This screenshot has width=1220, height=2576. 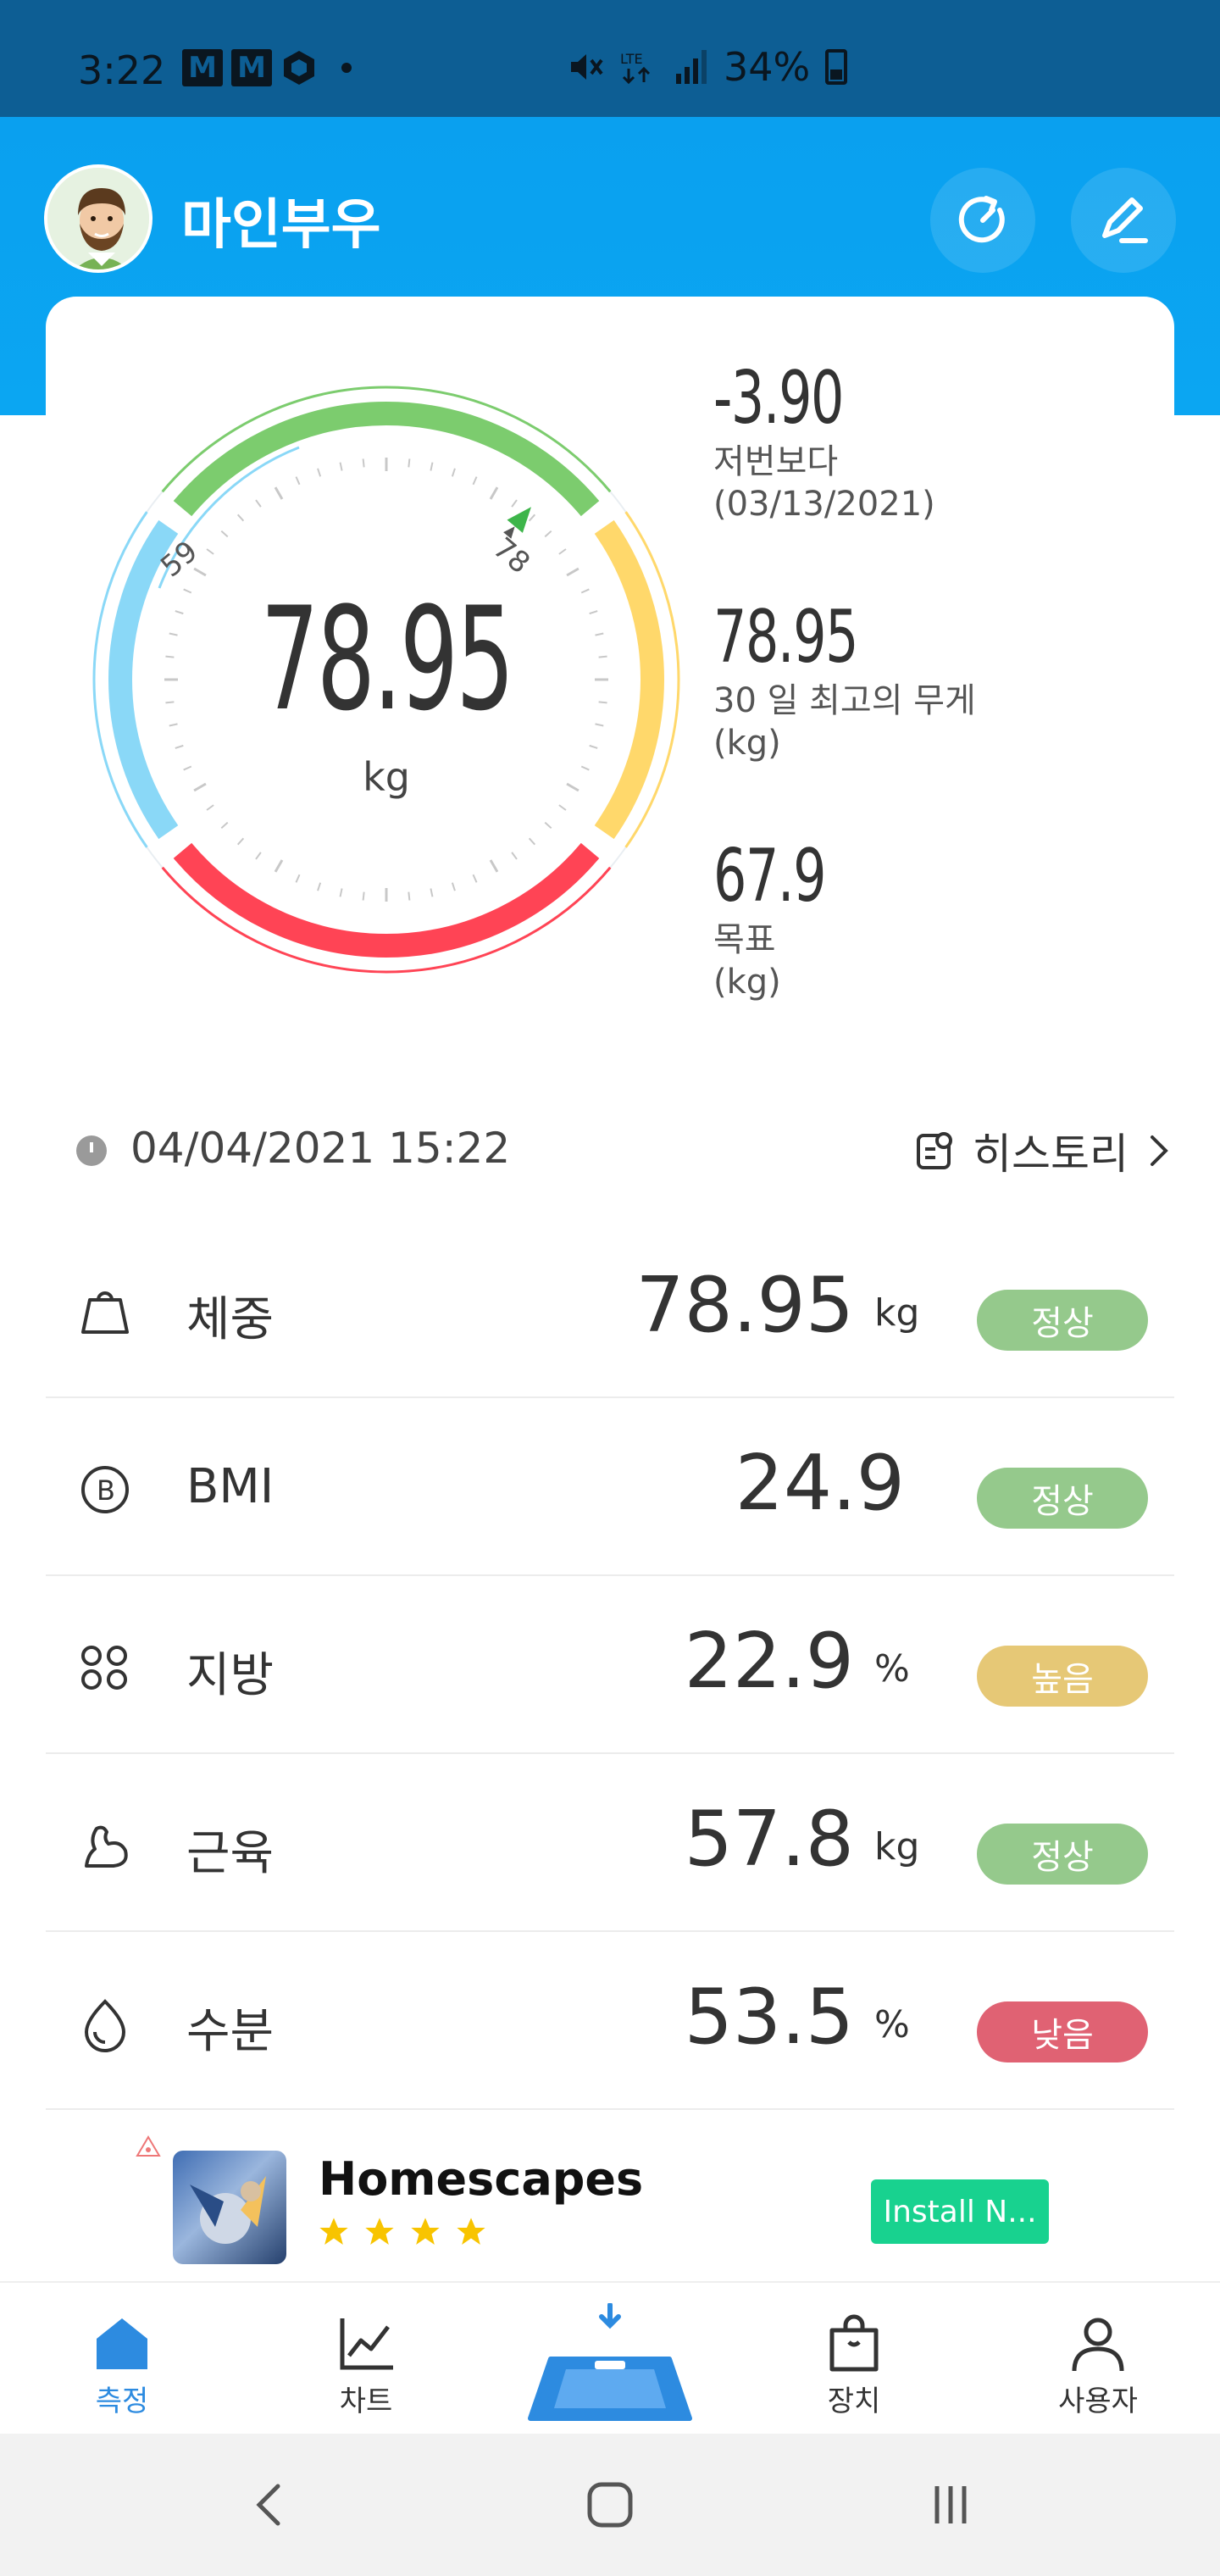 What do you see at coordinates (790, 918) in the screenshot?
I see `stat-goal: 67.9 목표 (kg)` at bounding box center [790, 918].